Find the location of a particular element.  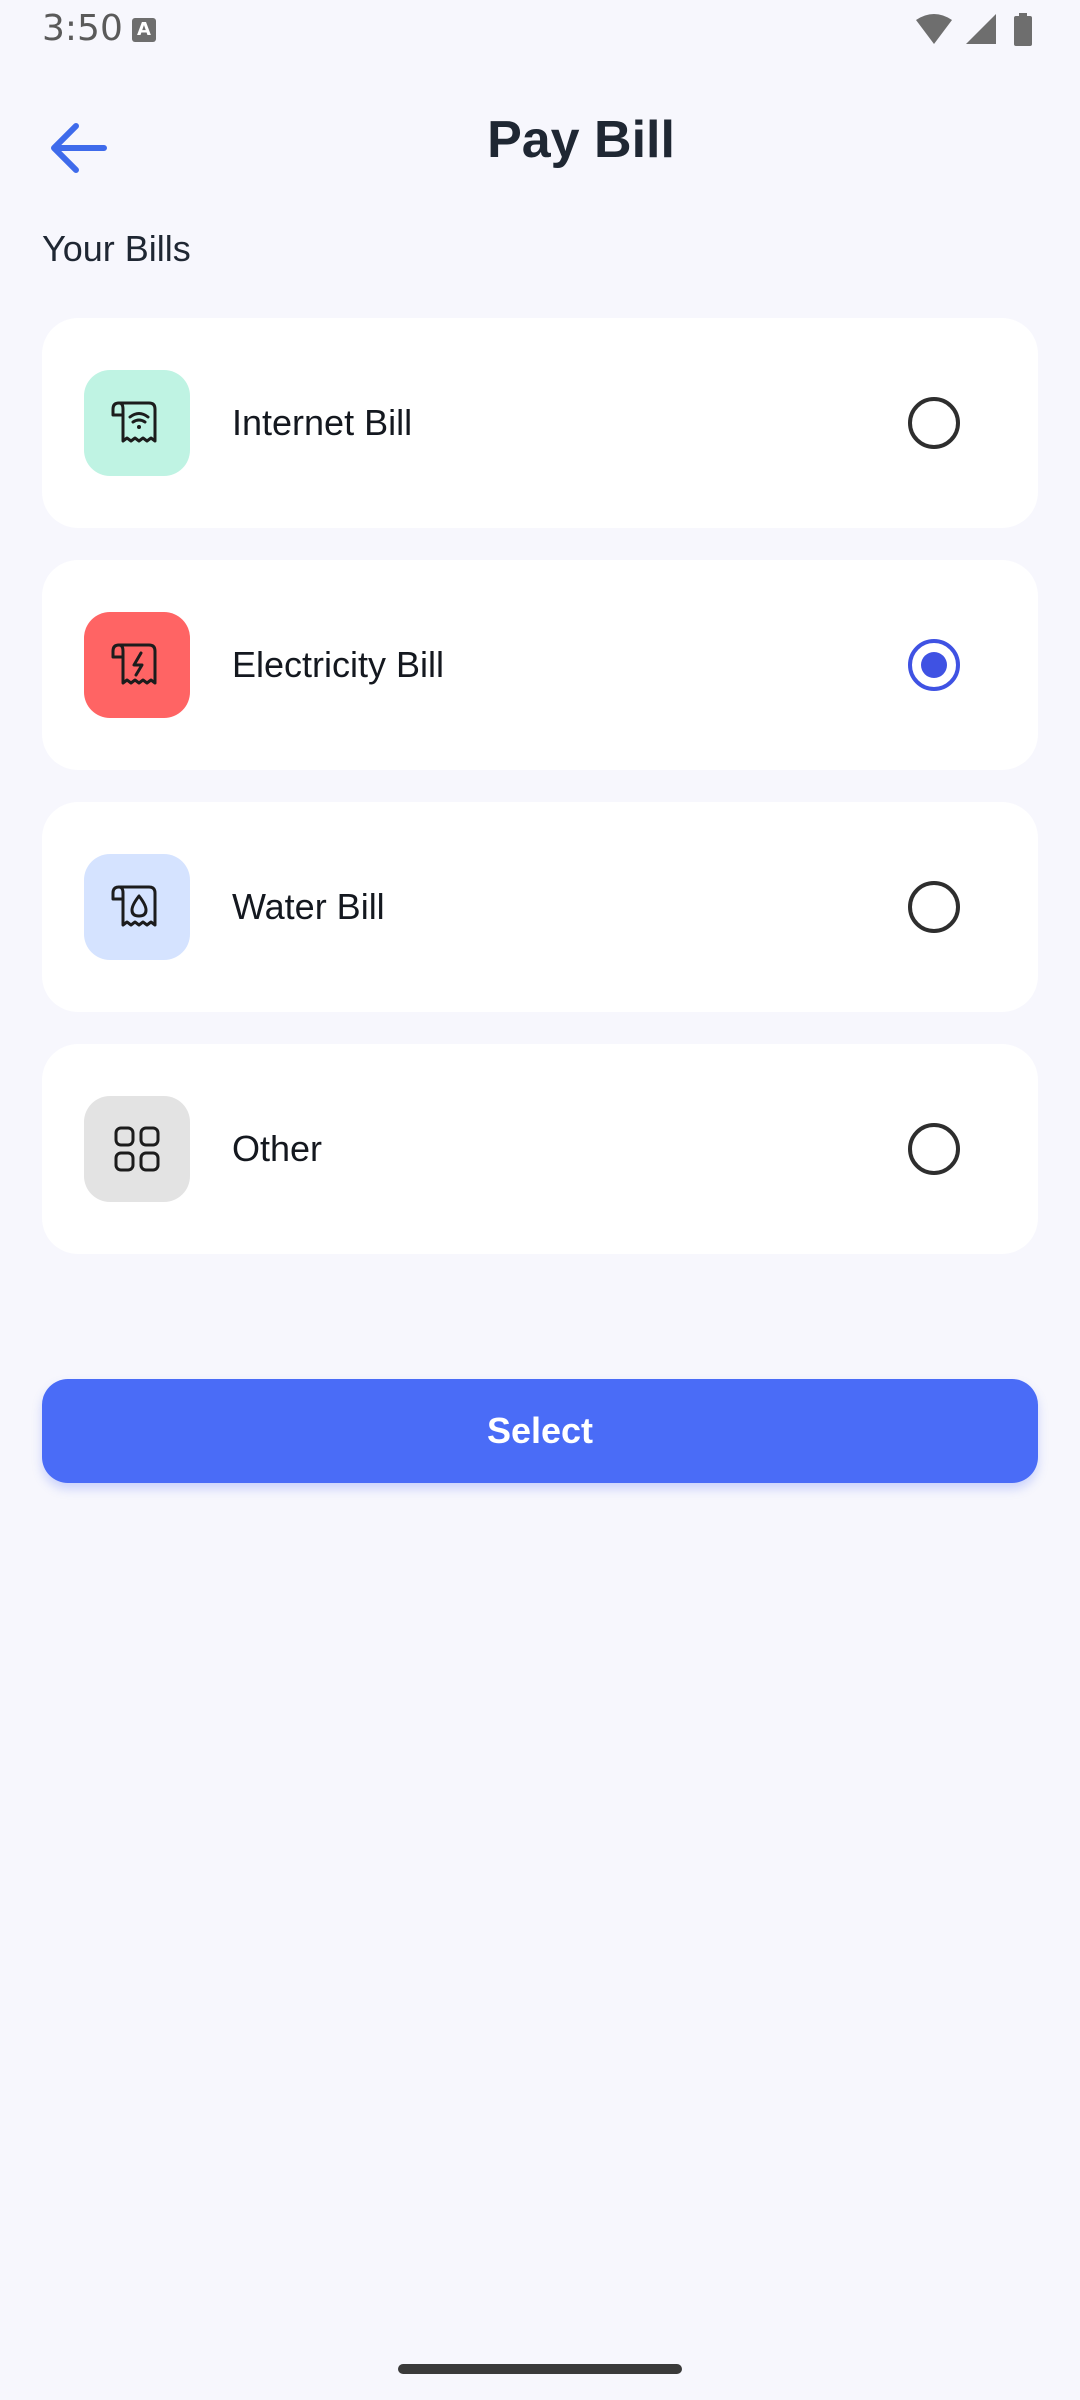

radio-selected-dot is located at coordinates (934, 665).